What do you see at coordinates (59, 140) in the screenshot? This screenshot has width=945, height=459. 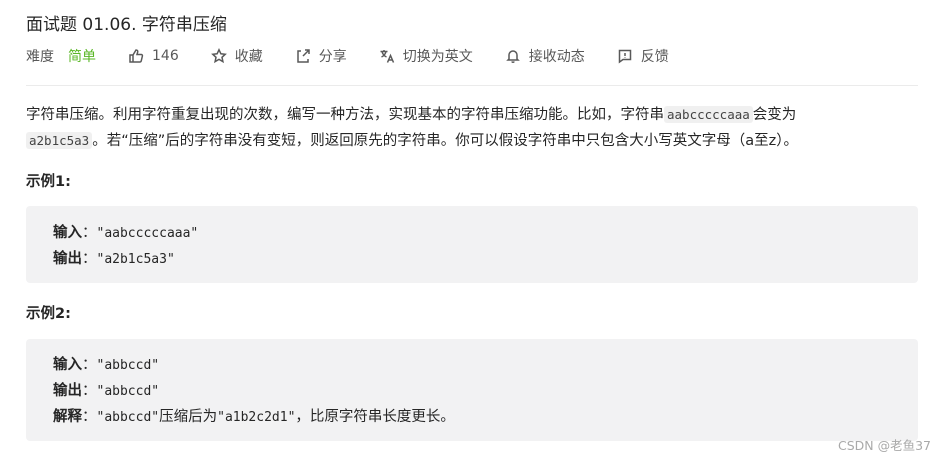 I see `inline-code: a2b1c5a3` at bounding box center [59, 140].